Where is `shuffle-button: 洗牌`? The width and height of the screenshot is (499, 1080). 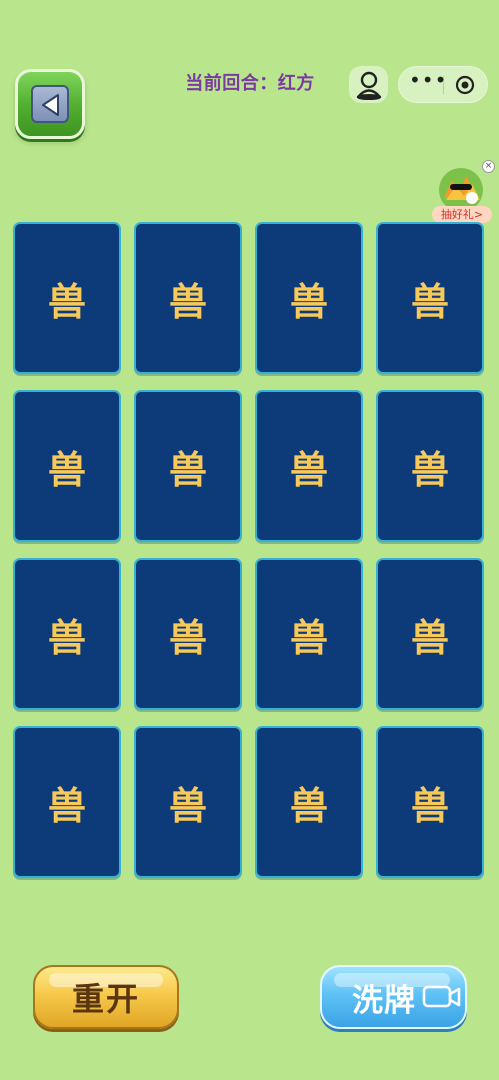 shuffle-button: 洗牌 is located at coordinates (393, 997).